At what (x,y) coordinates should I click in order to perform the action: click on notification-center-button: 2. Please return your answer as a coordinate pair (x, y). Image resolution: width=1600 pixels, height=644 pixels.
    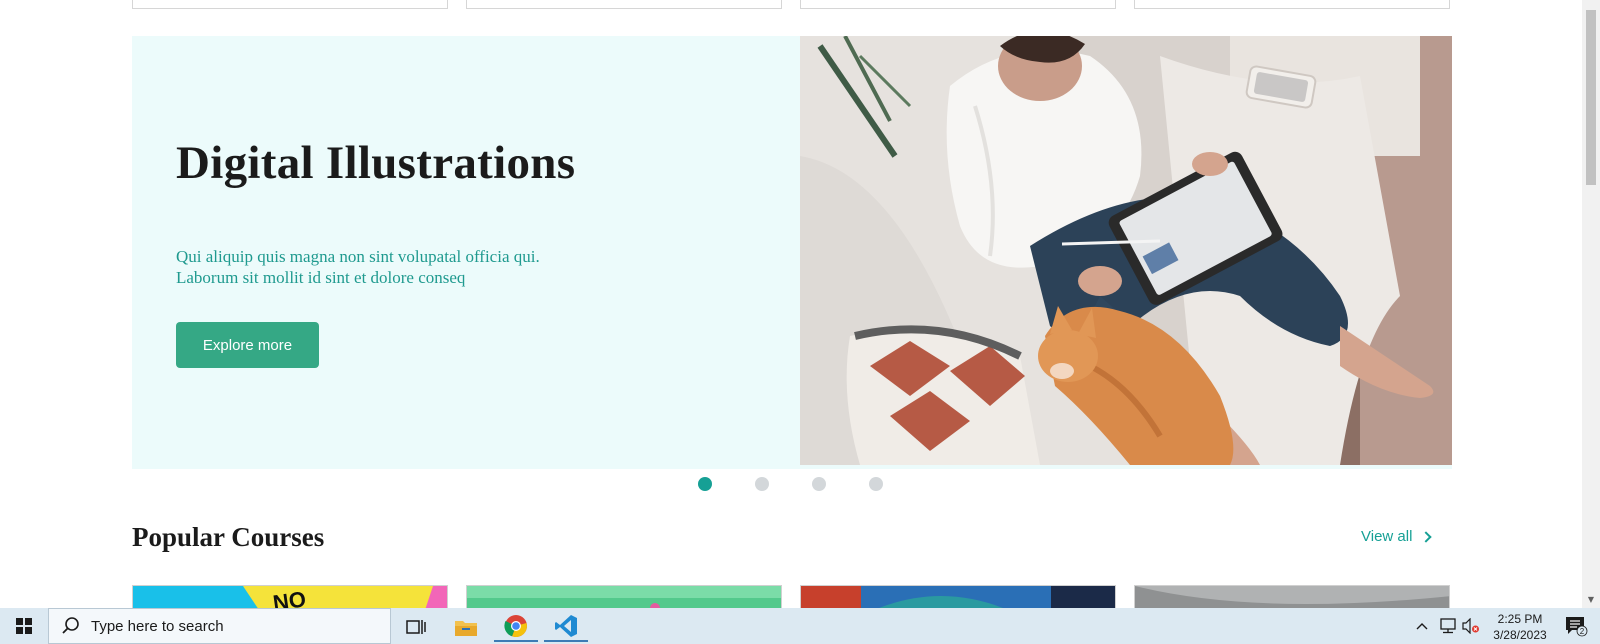
    Looking at the image, I should click on (1576, 626).